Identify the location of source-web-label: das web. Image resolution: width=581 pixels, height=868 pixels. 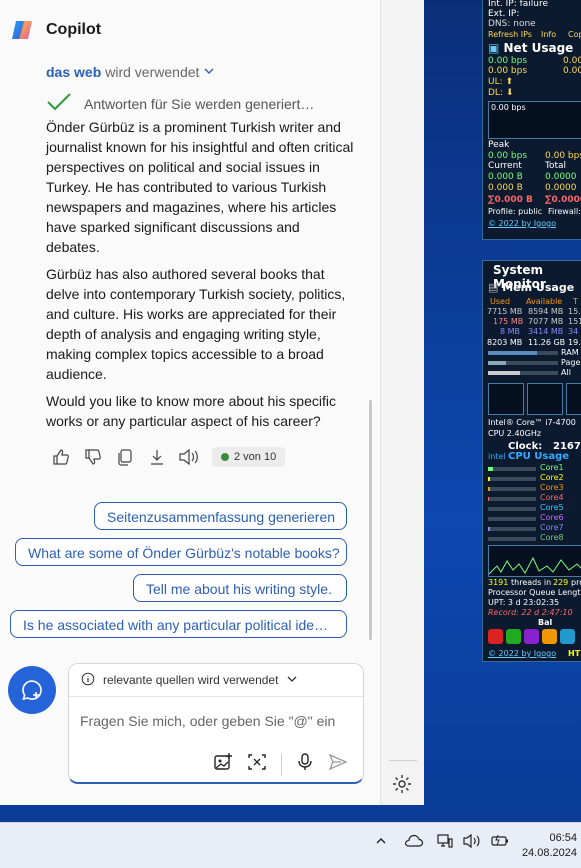
(74, 72).